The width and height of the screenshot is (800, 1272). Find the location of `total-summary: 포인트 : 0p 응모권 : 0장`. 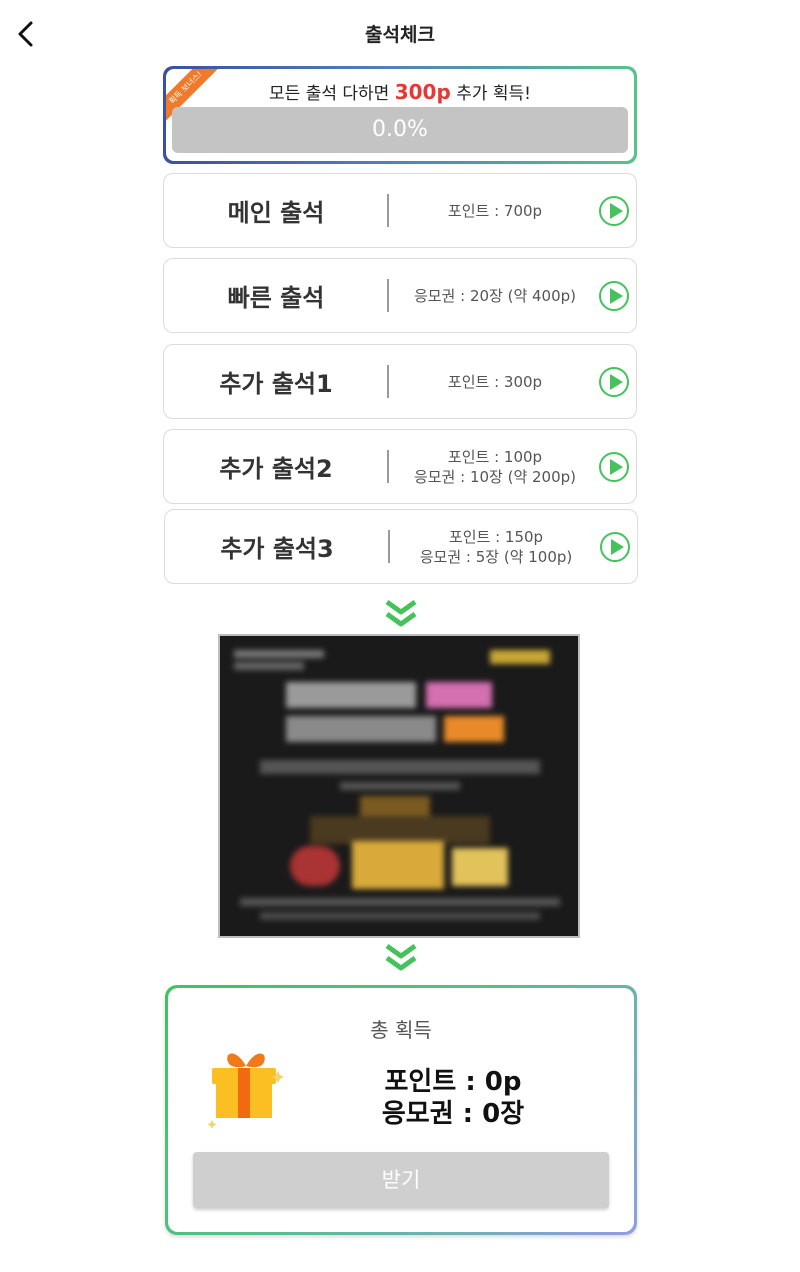

total-summary: 포인트 : 0p 응모권 : 0장 is located at coordinates (453, 1098).